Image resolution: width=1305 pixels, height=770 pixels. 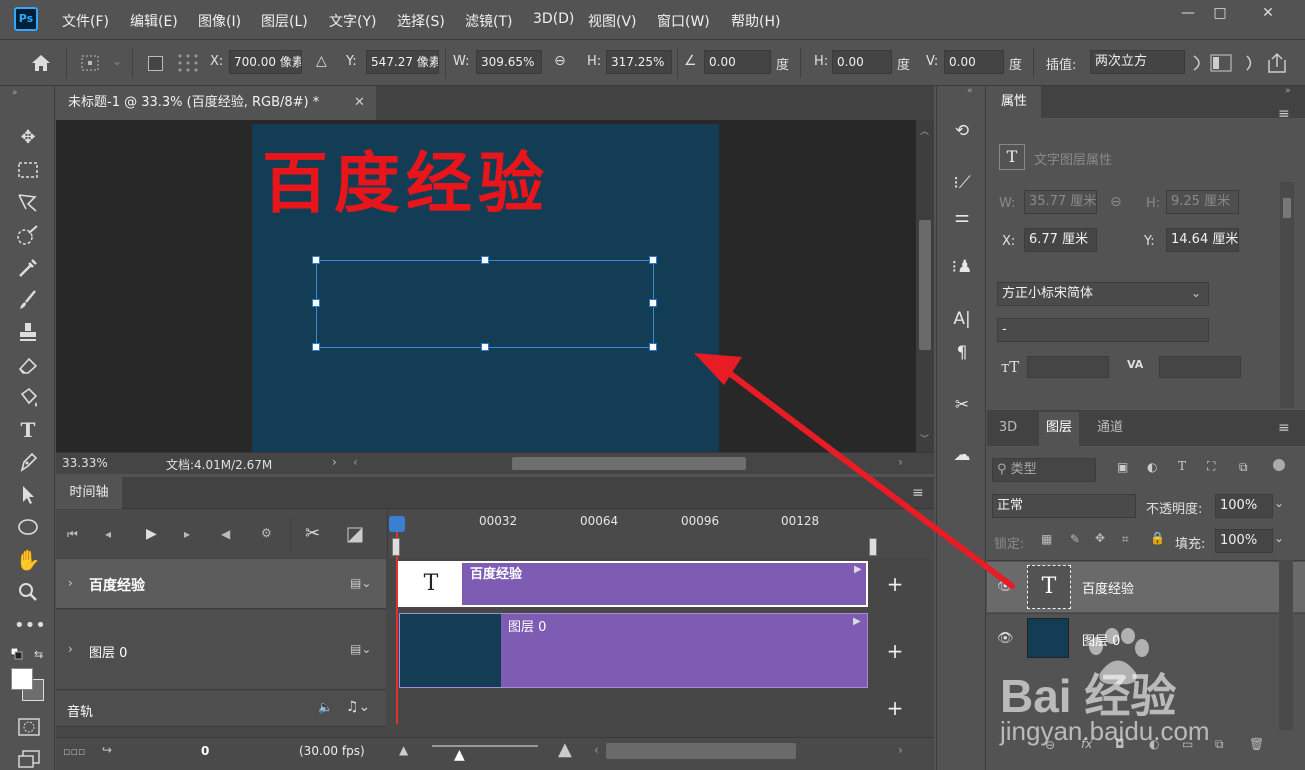 What do you see at coordinates (151, 534) in the screenshot?
I see `play-icon: ▶` at bounding box center [151, 534].